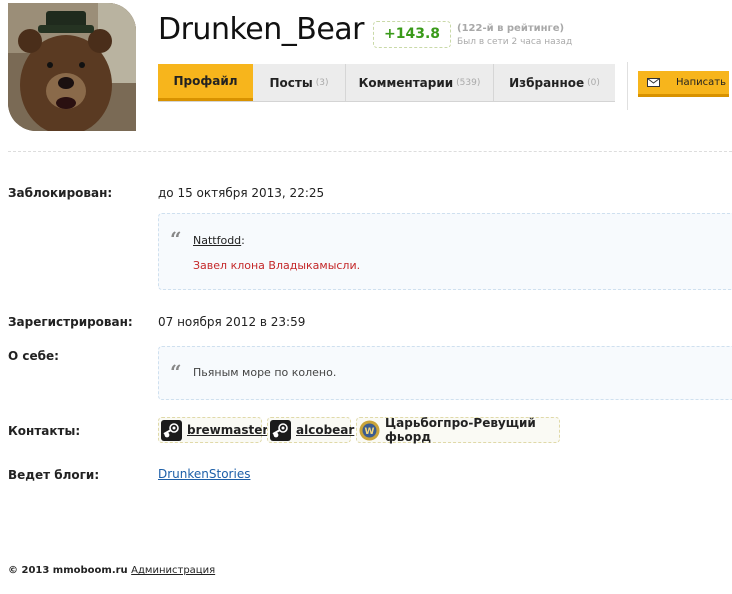 This screenshot has width=732, height=594. Describe the element at coordinates (515, 42) in the screenshot. I see `last-seen: Был в сети 2 часа назад` at that location.